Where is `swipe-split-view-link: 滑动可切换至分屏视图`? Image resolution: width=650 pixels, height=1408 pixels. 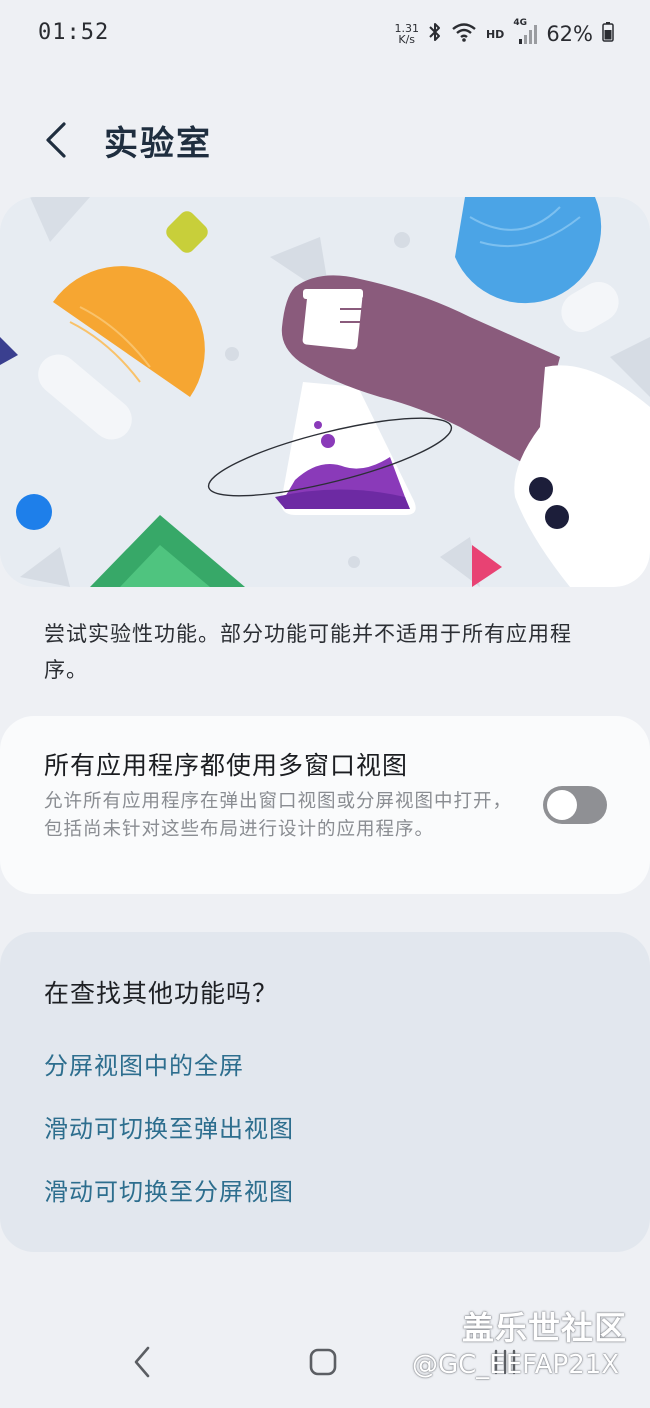 swipe-split-view-link: 滑动可切换至分屏视图 is located at coordinates (169, 1189).